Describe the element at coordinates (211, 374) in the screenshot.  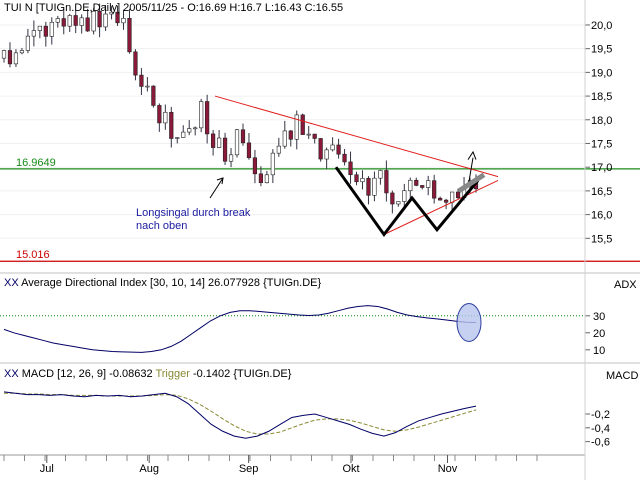
I see `trigger-value: -0.1402` at that location.